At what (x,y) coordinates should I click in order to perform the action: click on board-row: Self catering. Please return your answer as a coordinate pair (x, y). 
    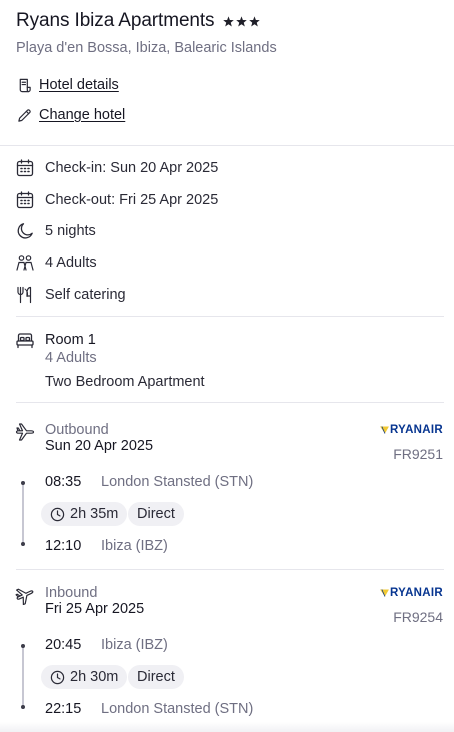
    Looking at the image, I should click on (71, 295).